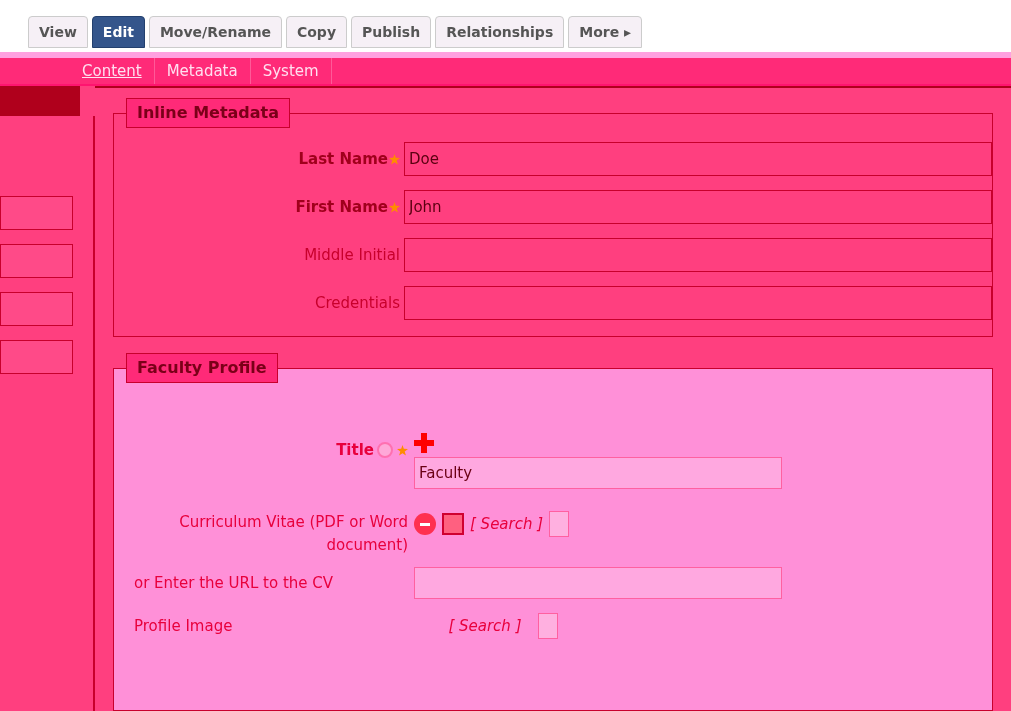  I want to click on text-field: Doe, so click(698, 159).